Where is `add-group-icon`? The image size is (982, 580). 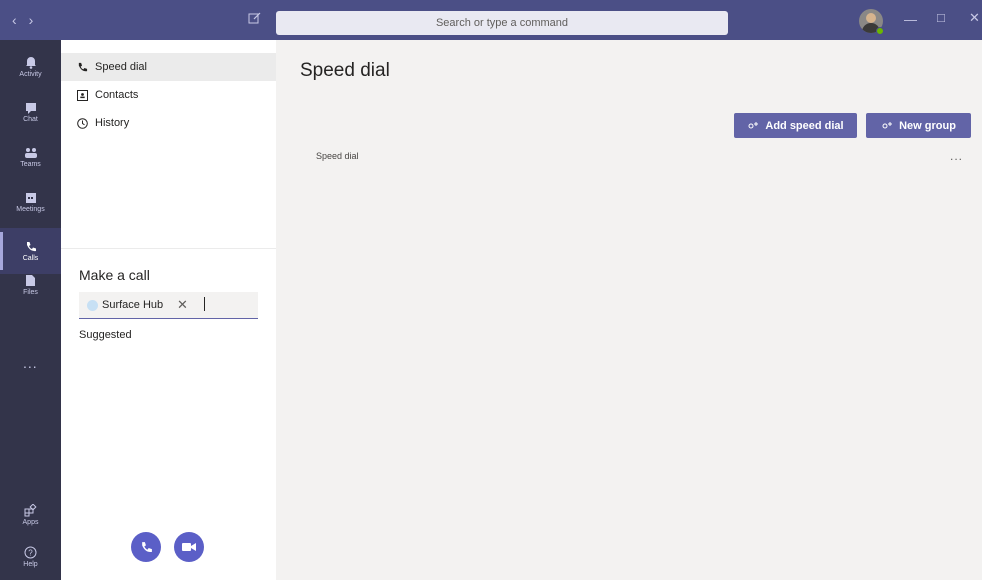 add-group-icon is located at coordinates (887, 124).